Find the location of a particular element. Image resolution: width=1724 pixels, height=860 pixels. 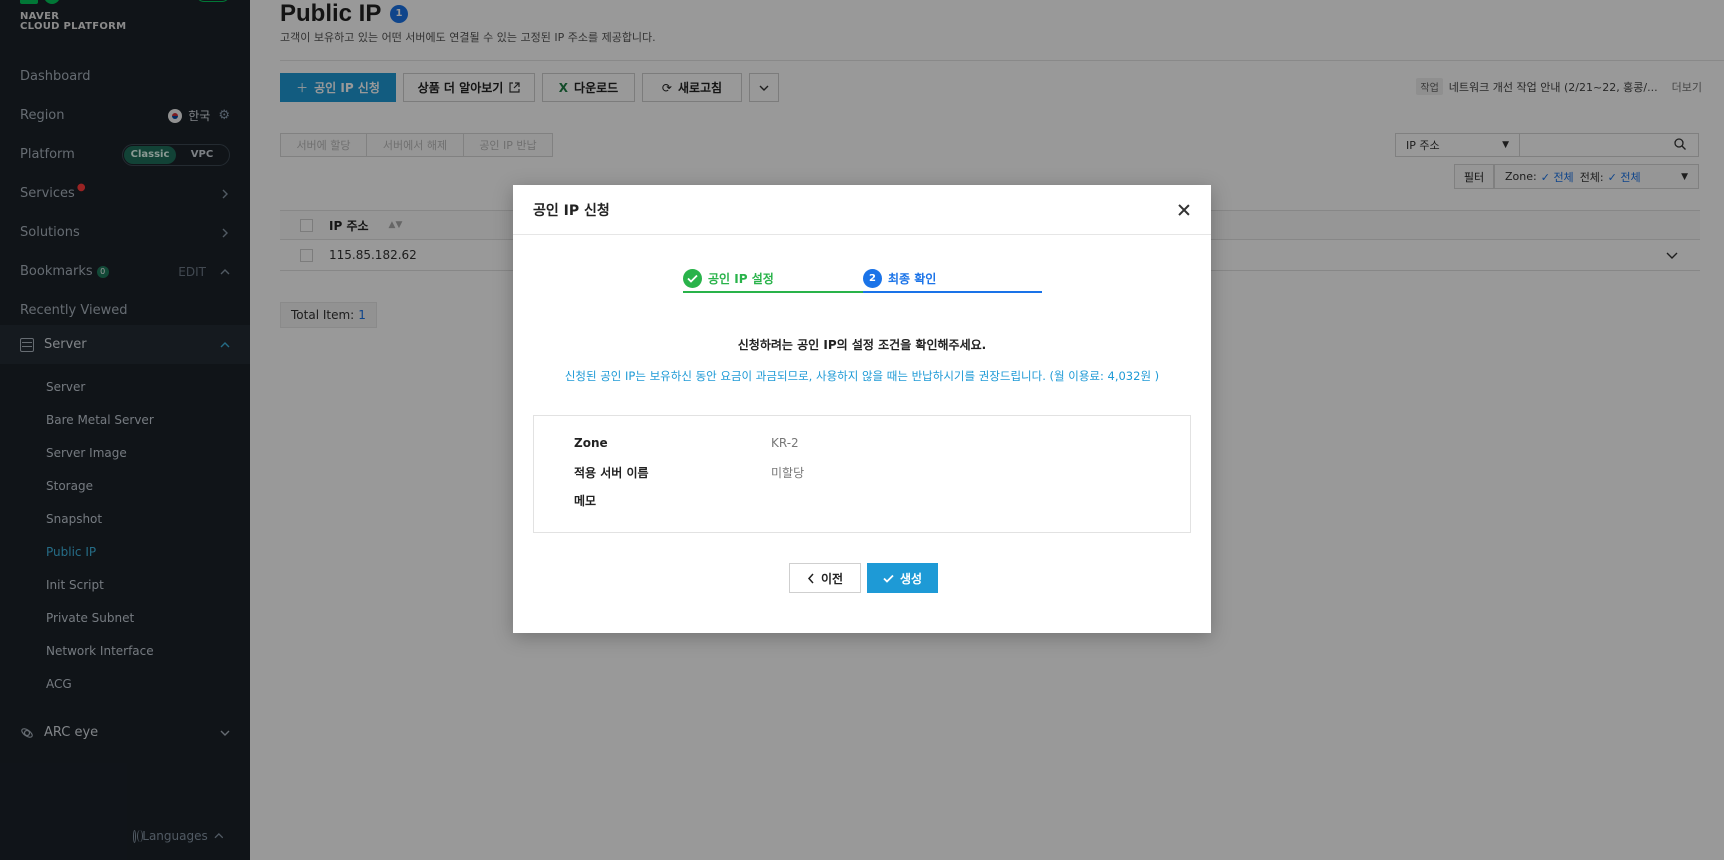

modal-header: 공인 IP 신청 is located at coordinates (862, 210).